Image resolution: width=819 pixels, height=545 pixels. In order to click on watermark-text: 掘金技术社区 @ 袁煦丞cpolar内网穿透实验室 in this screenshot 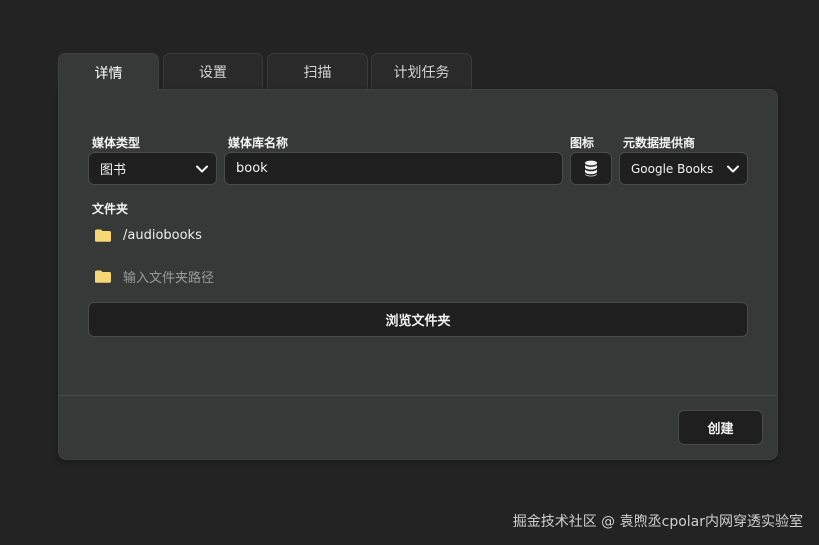, I will do `click(657, 522)`.